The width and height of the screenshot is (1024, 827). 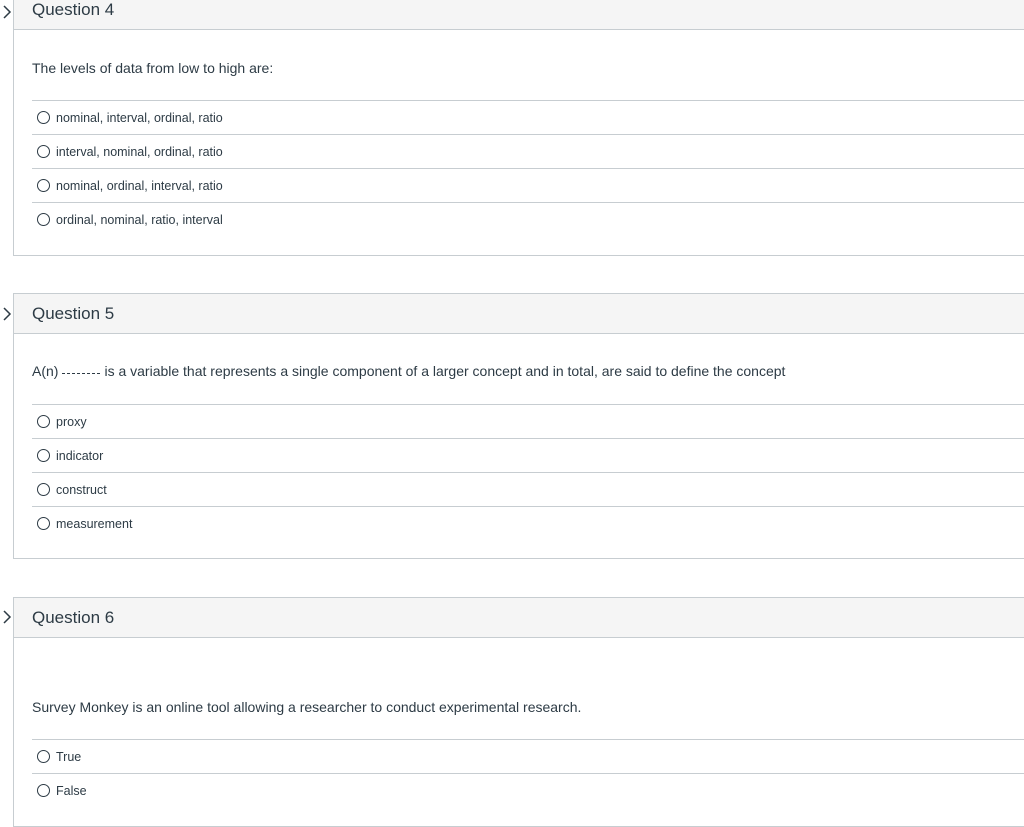 I want to click on answer-option: indicator, so click(x=528, y=455).